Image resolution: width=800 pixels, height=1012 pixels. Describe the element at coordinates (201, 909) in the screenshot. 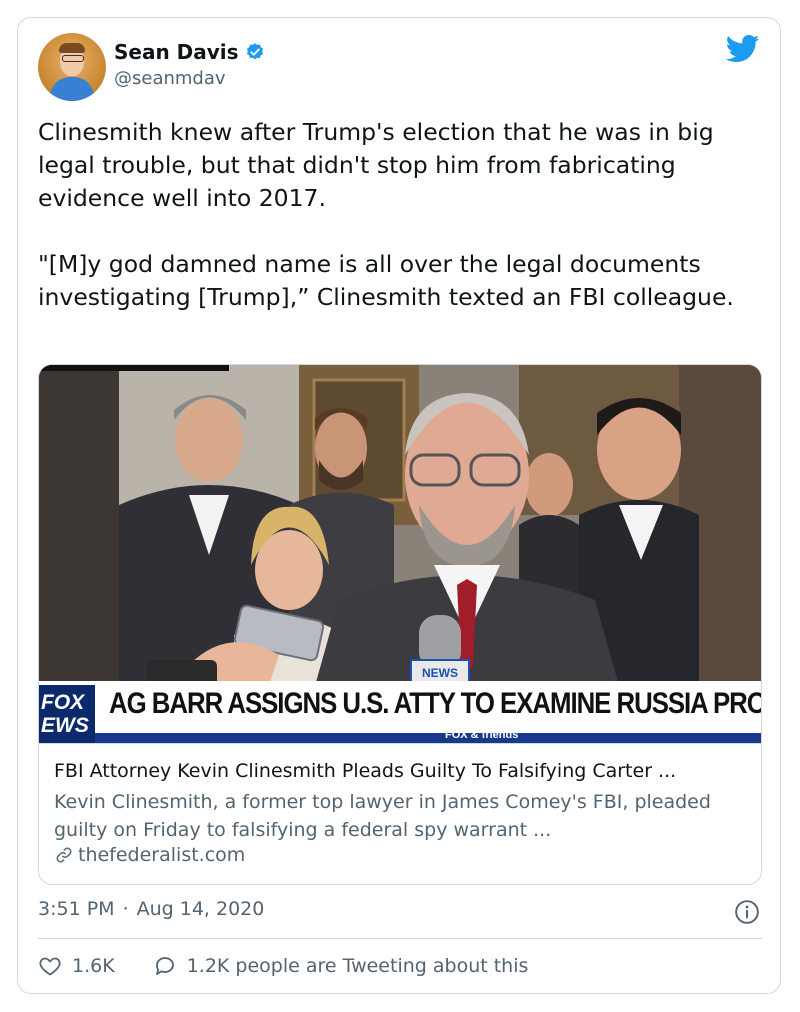

I see `tweet-date: Aug 14, 2020` at that location.